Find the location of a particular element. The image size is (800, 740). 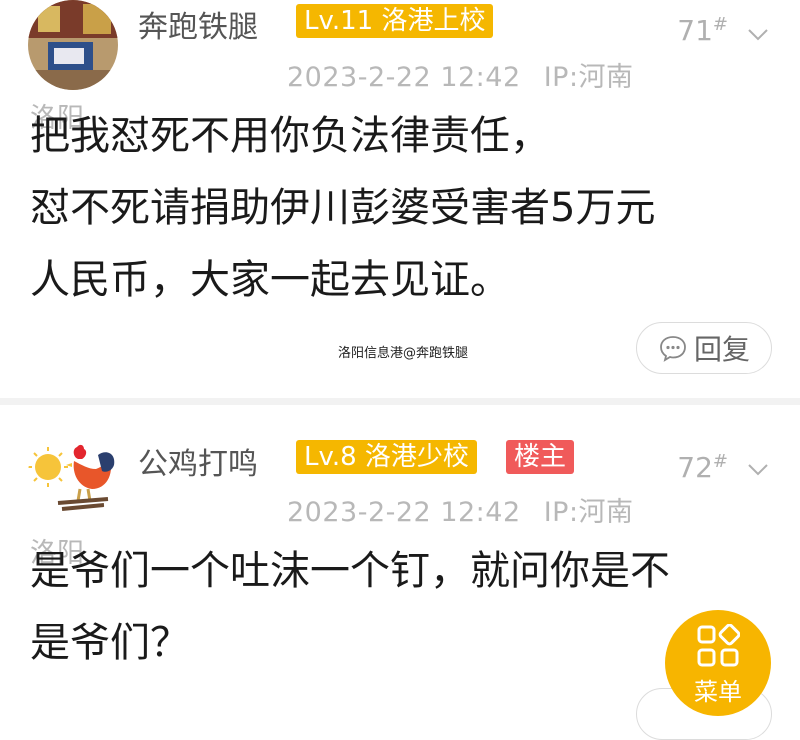

floor-number: 72# is located at coordinates (702, 467).